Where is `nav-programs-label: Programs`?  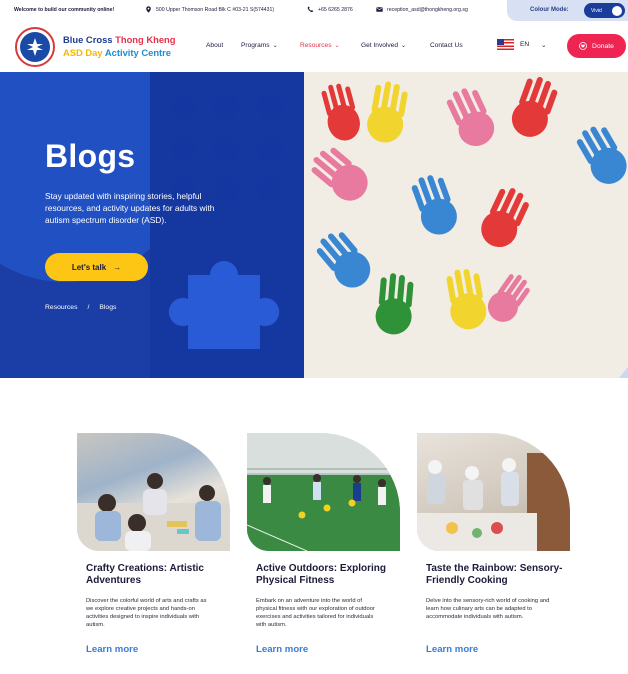 nav-programs-label: Programs is located at coordinates (255, 45).